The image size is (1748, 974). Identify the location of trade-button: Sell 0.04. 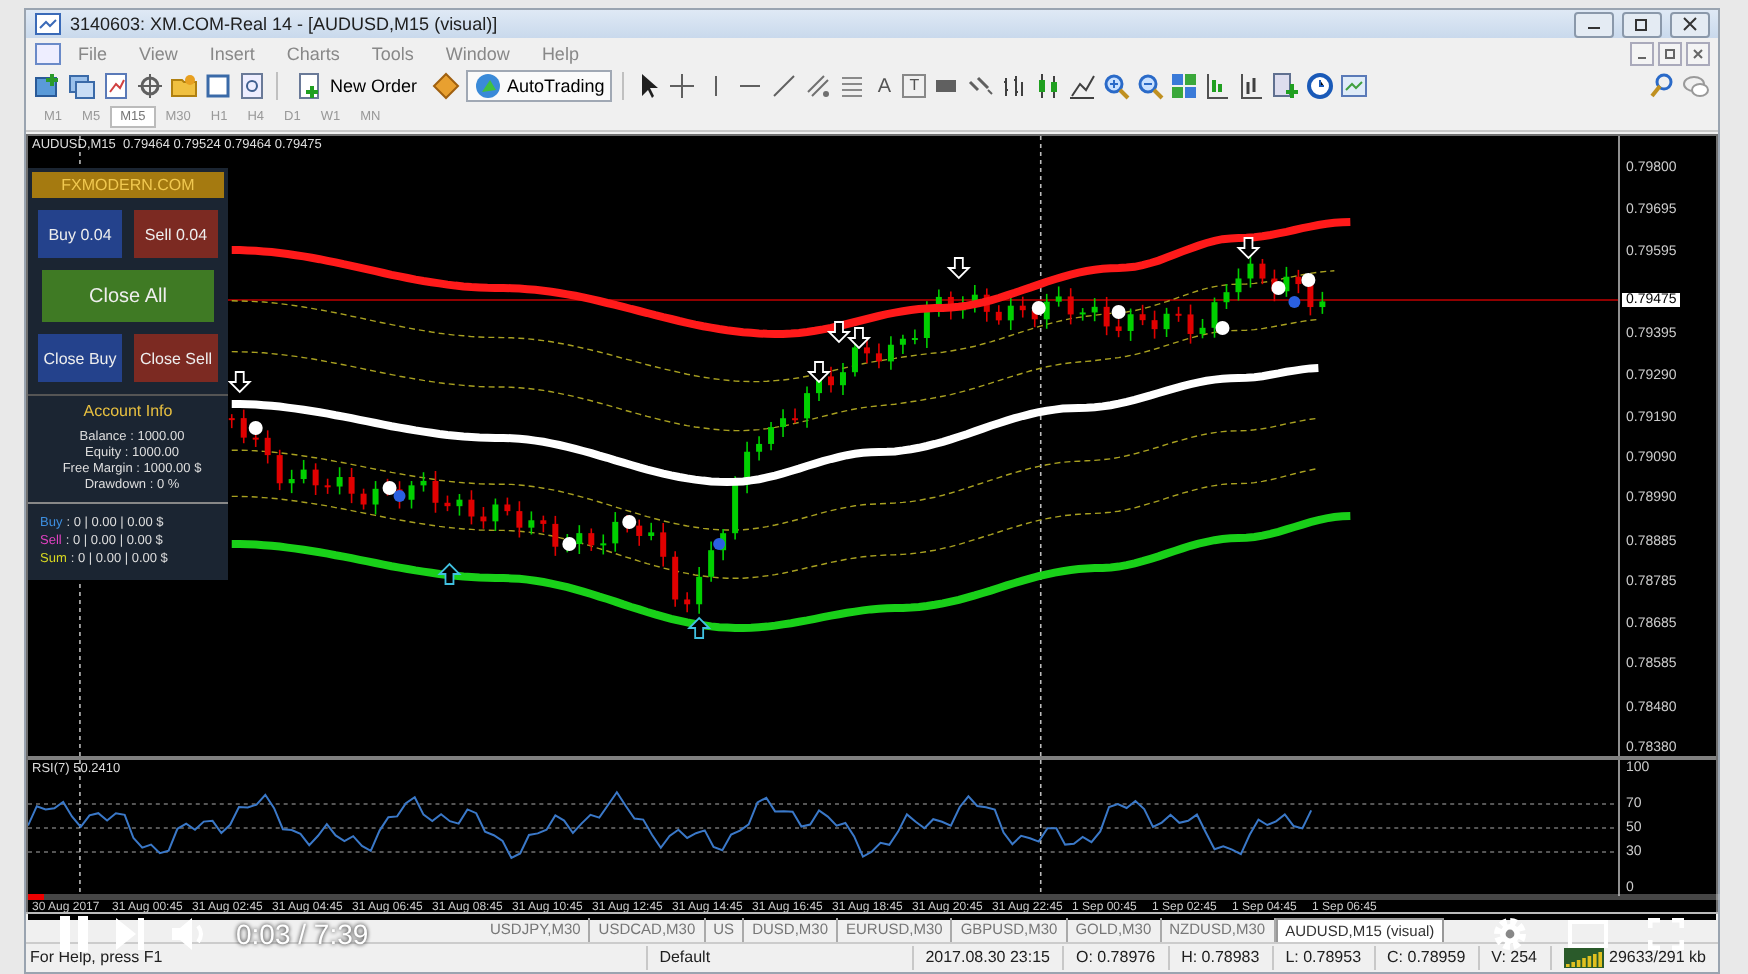
(176, 234).